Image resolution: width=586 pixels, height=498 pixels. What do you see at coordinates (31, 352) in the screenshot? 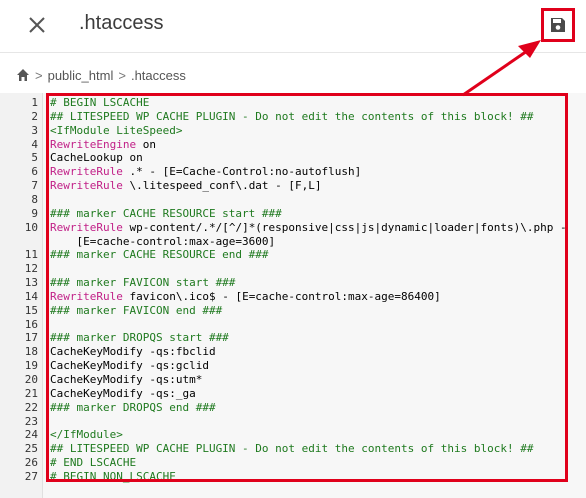
I see `line-number: 18` at bounding box center [31, 352].